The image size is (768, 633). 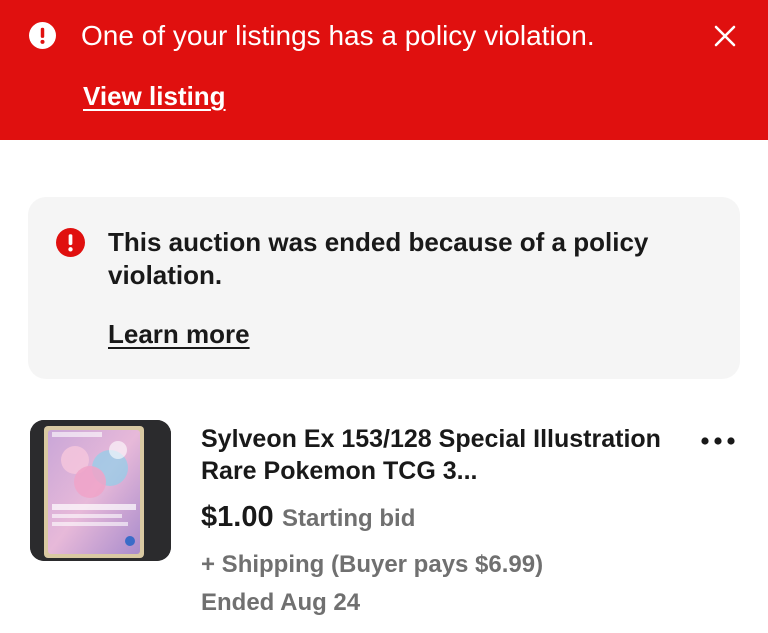 I want to click on listing-status: Ended Aug 24, so click(x=281, y=602).